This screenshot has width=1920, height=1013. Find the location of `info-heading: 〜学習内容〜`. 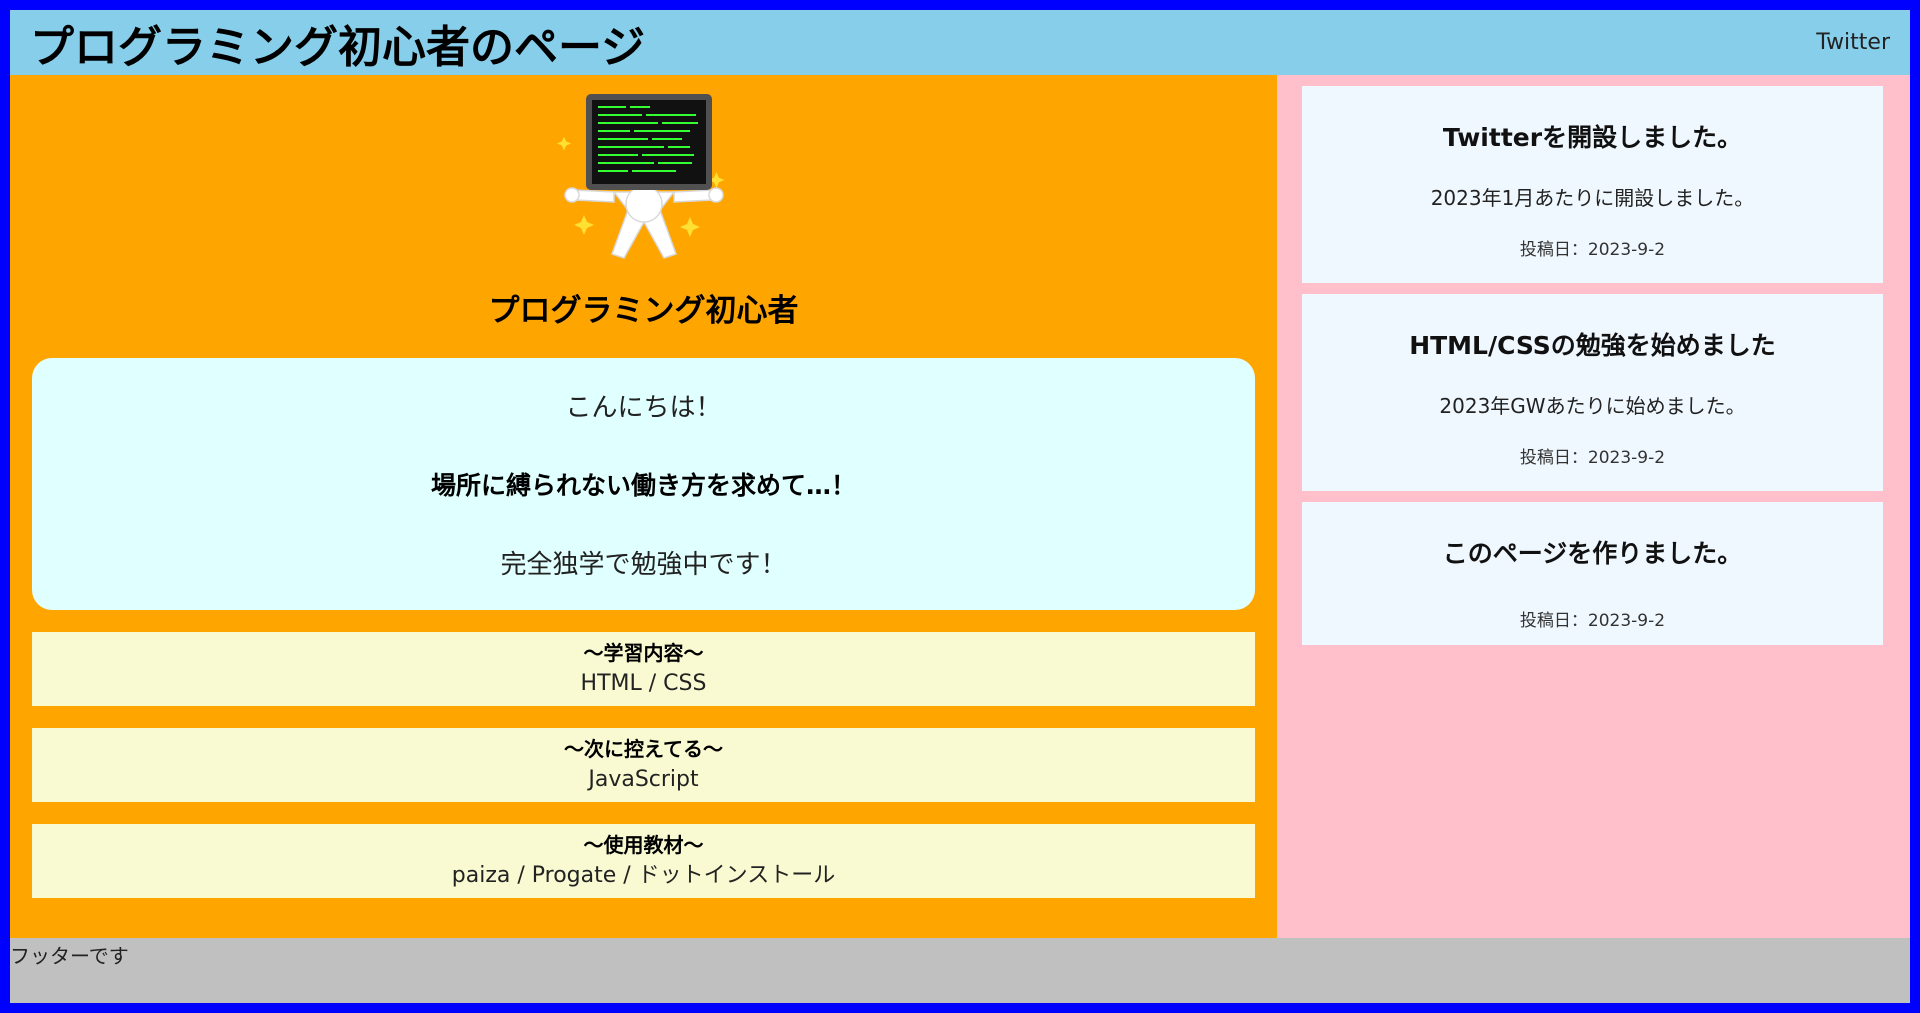

info-heading: 〜学習内容〜 is located at coordinates (643, 653).